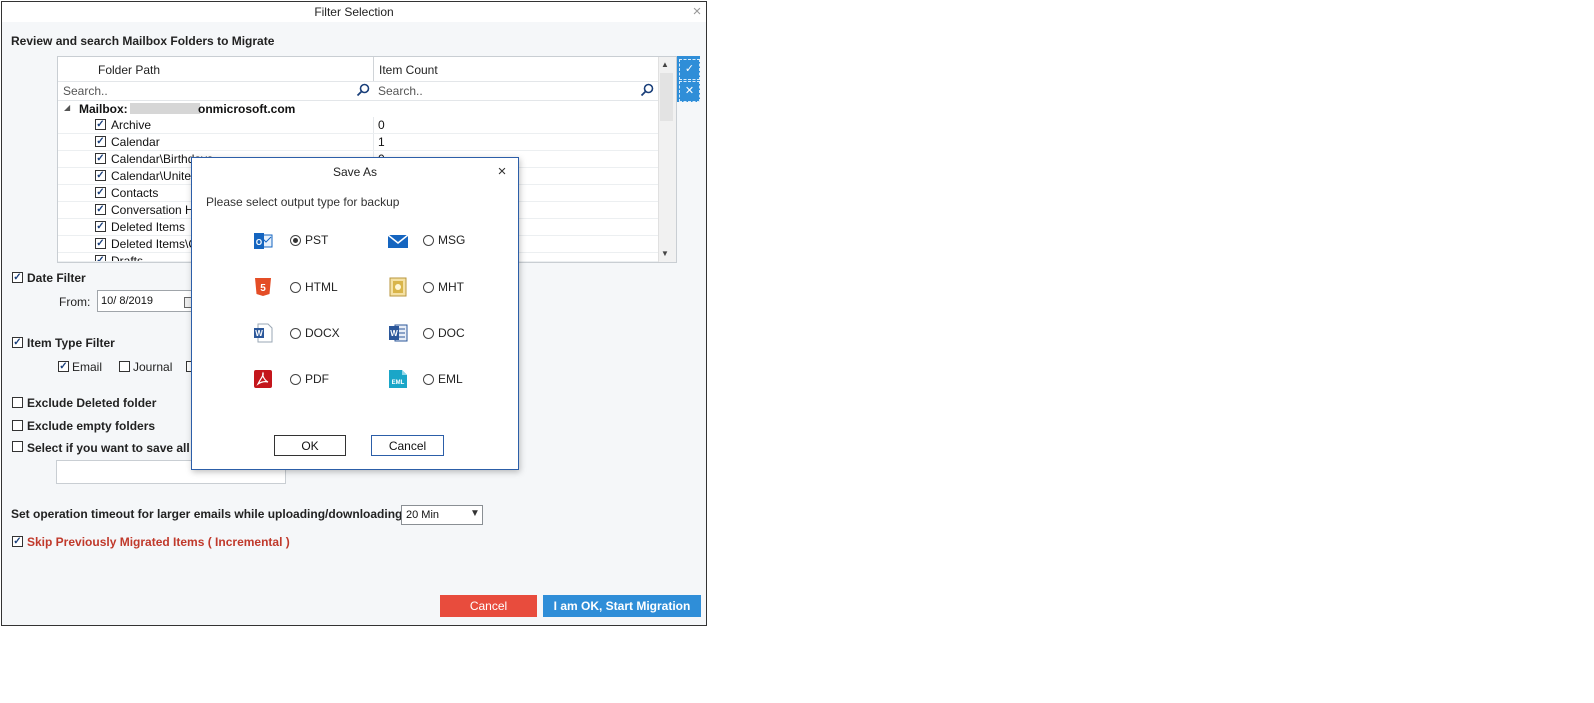  I want to click on svg-text: O, so click(259, 242).